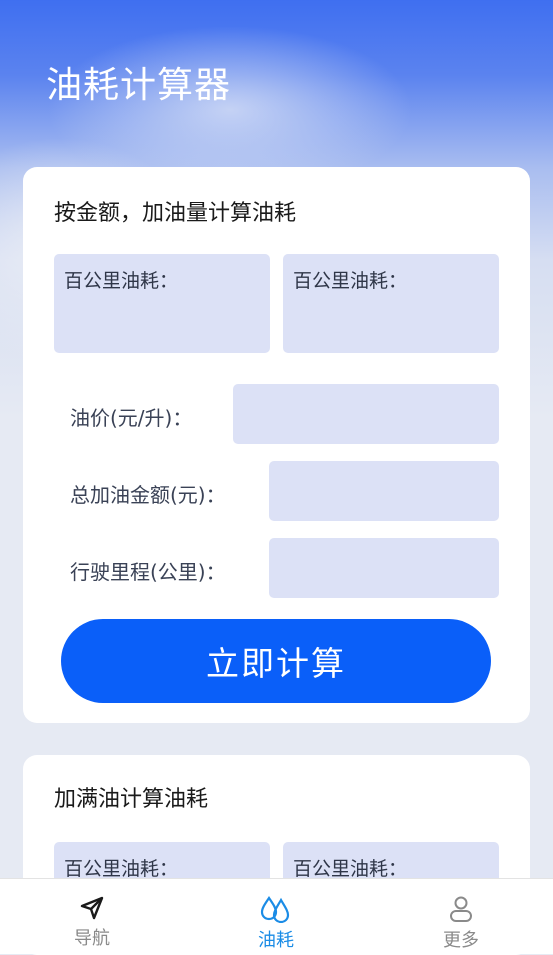  I want to click on navigation-arrow-icon, so click(92, 908).